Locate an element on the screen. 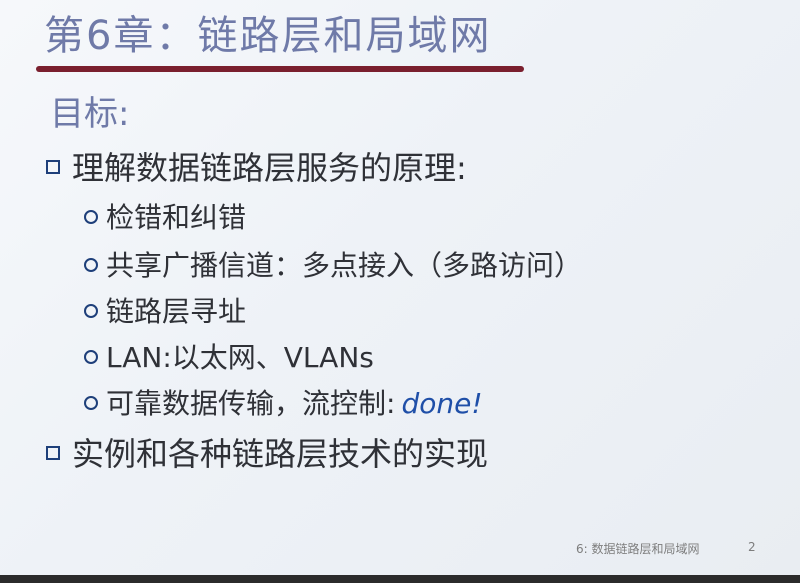  done-label: done! is located at coordinates (442, 403).